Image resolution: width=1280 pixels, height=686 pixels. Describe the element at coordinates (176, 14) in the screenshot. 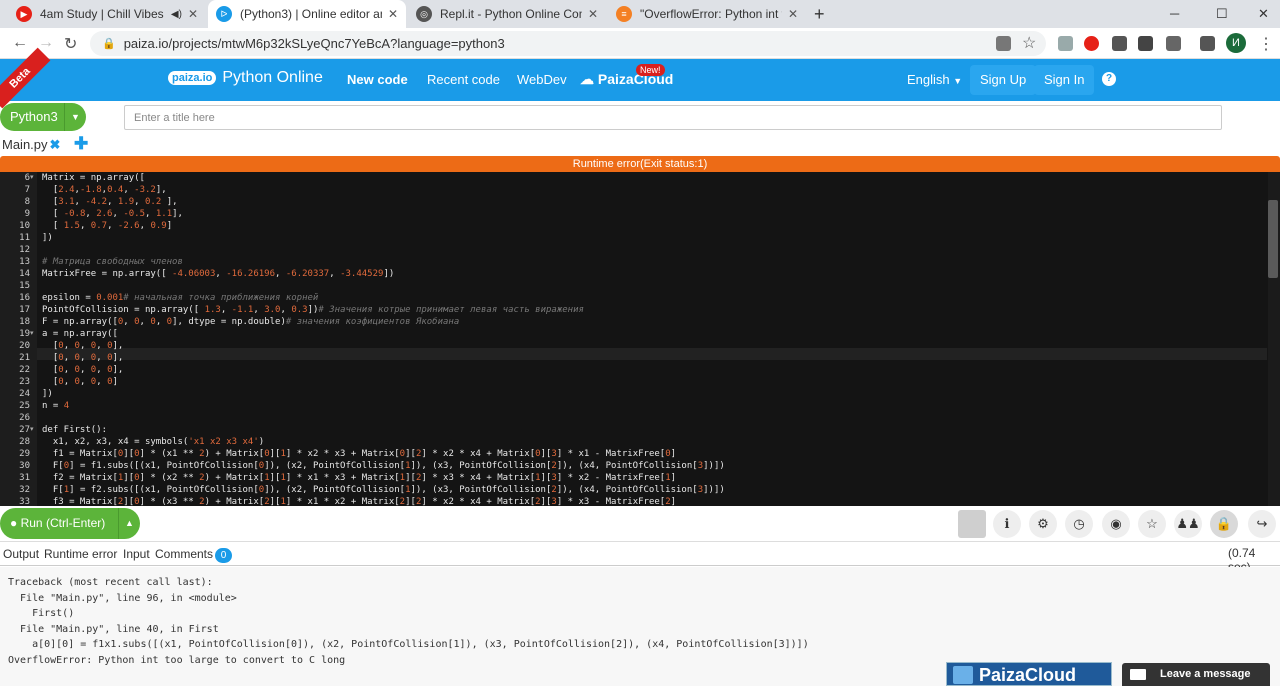

I see `speaker-icon: ◀)` at that location.